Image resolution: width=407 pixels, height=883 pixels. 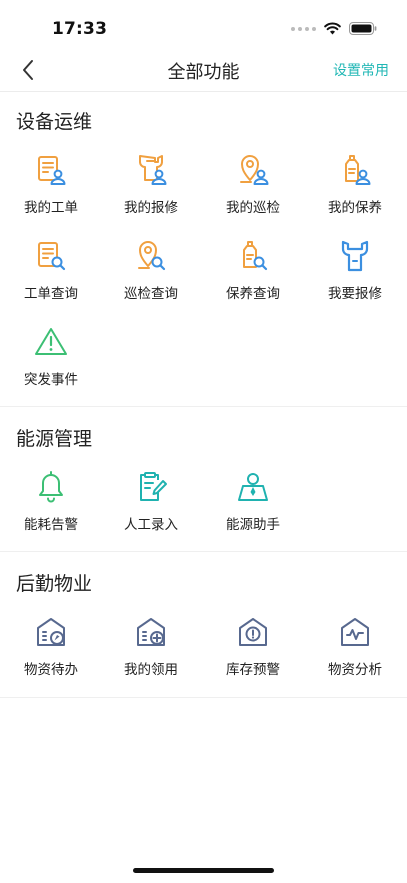 I want to click on grid-item-label: 我的工单, so click(x=51, y=208).